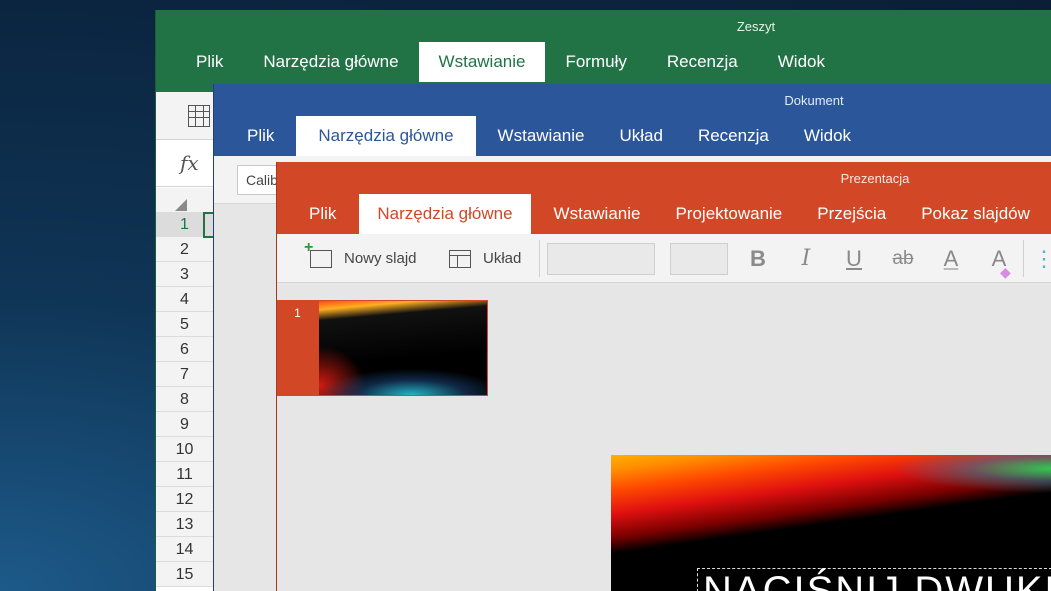  I want to click on new-slide-button: + Nowy slajd, so click(360, 258).